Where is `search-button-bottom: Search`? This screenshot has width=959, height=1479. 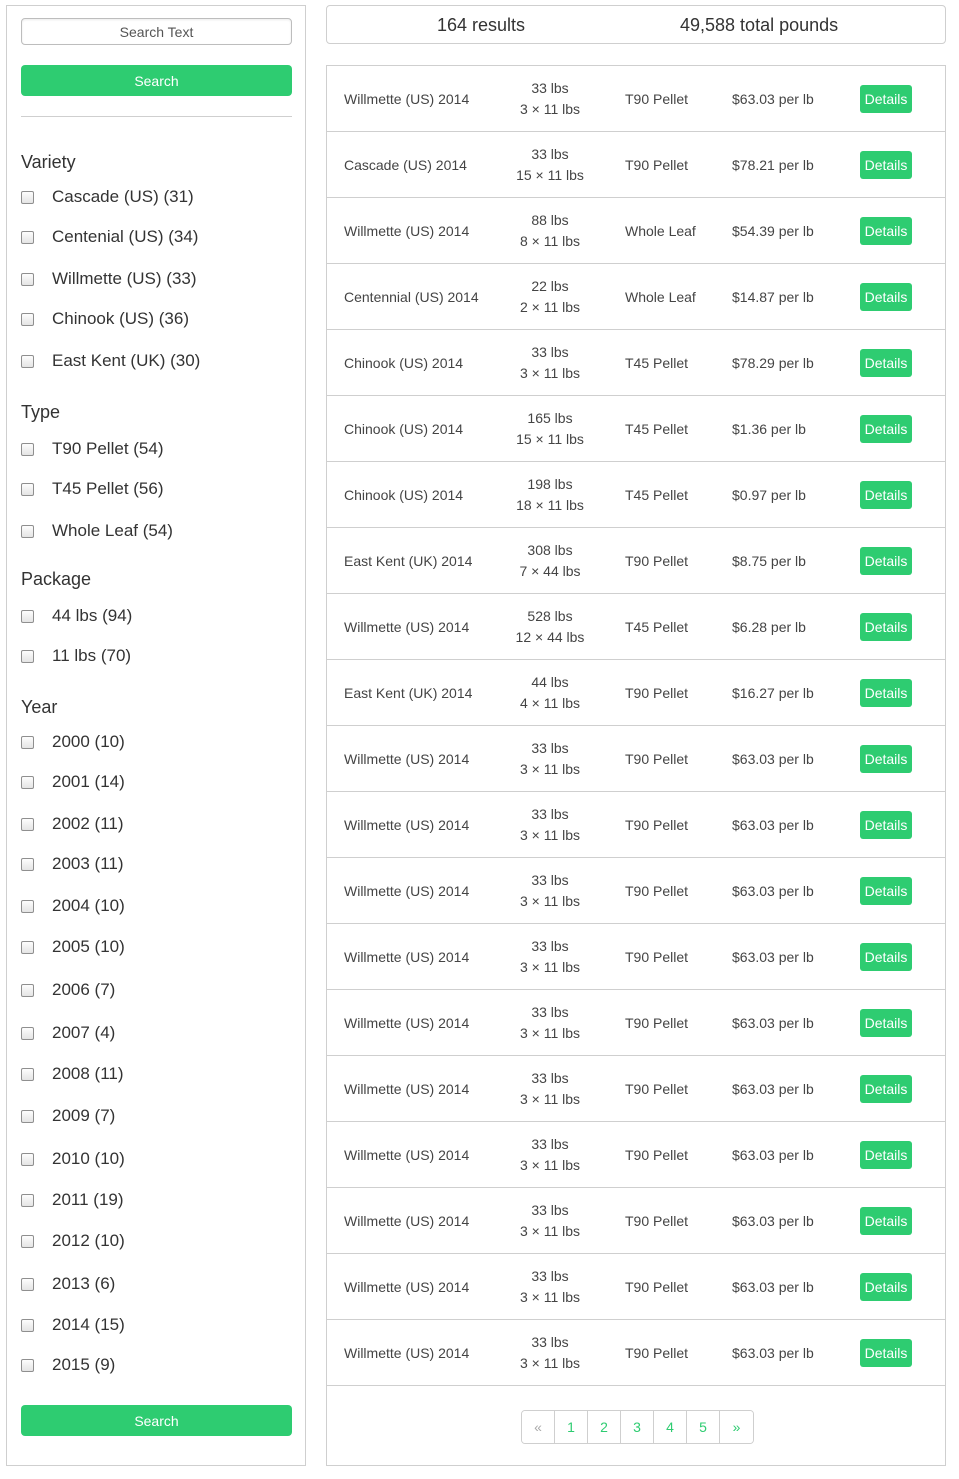 search-button-bottom: Search is located at coordinates (156, 1420).